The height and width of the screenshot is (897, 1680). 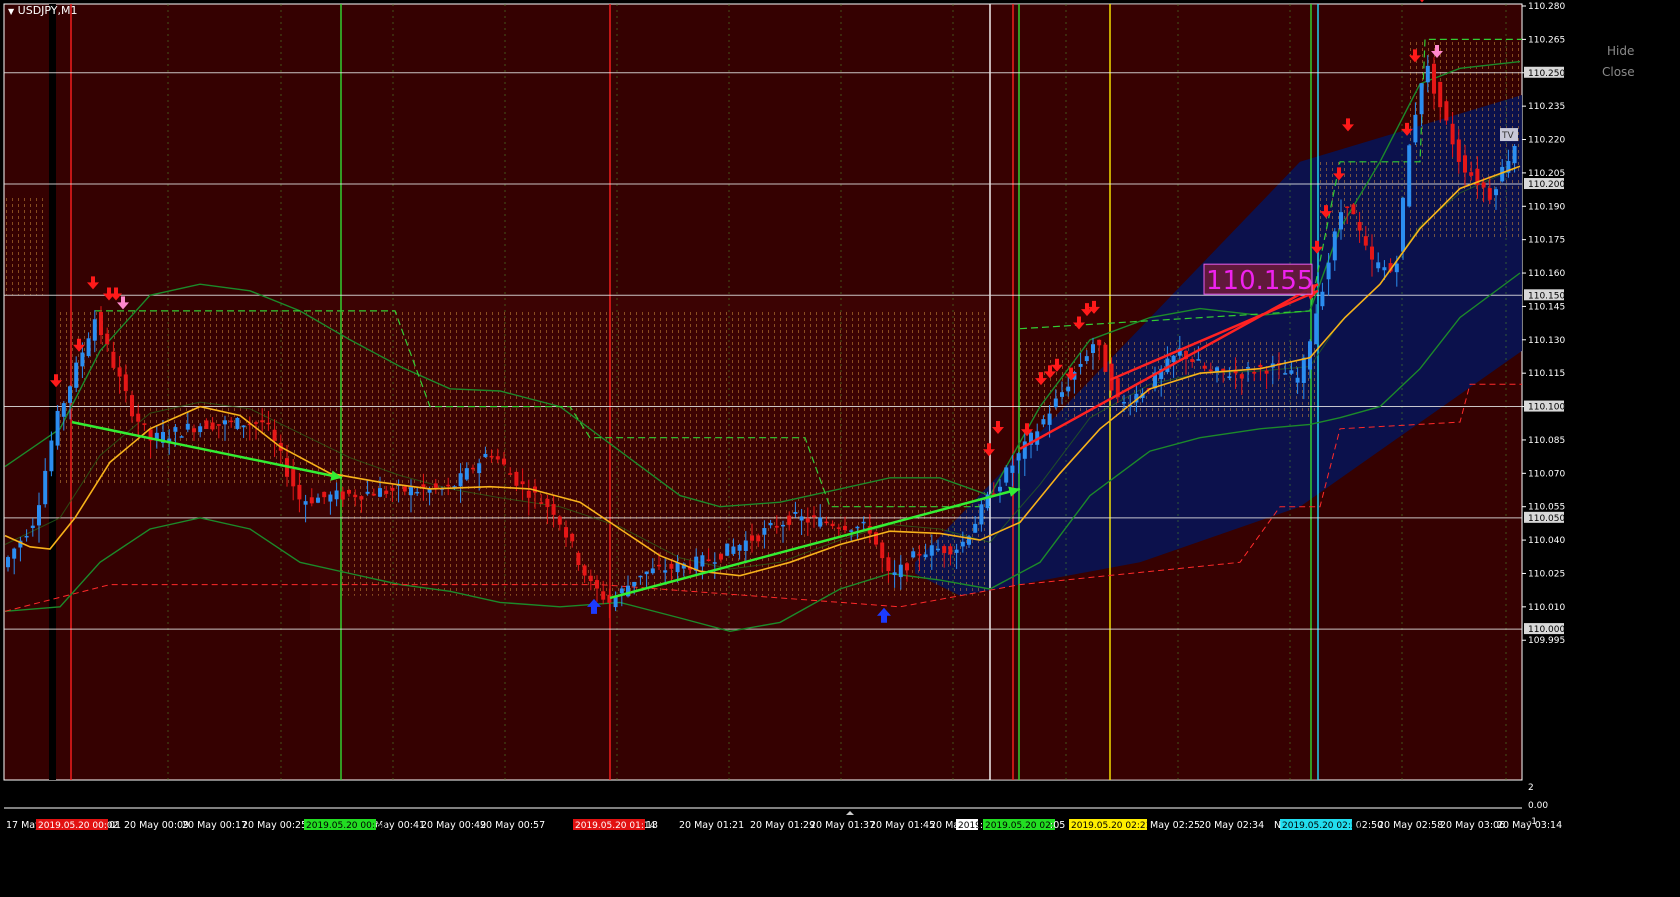 I want to click on price-tick-label: 110.010, so click(x=1546, y=608).